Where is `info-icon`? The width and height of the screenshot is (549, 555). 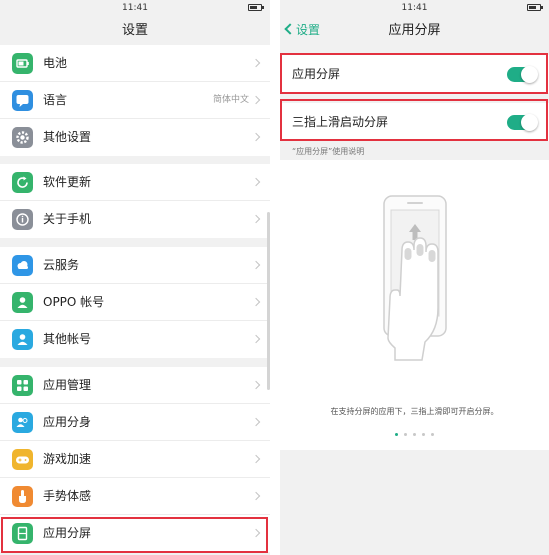 info-icon is located at coordinates (22, 219).